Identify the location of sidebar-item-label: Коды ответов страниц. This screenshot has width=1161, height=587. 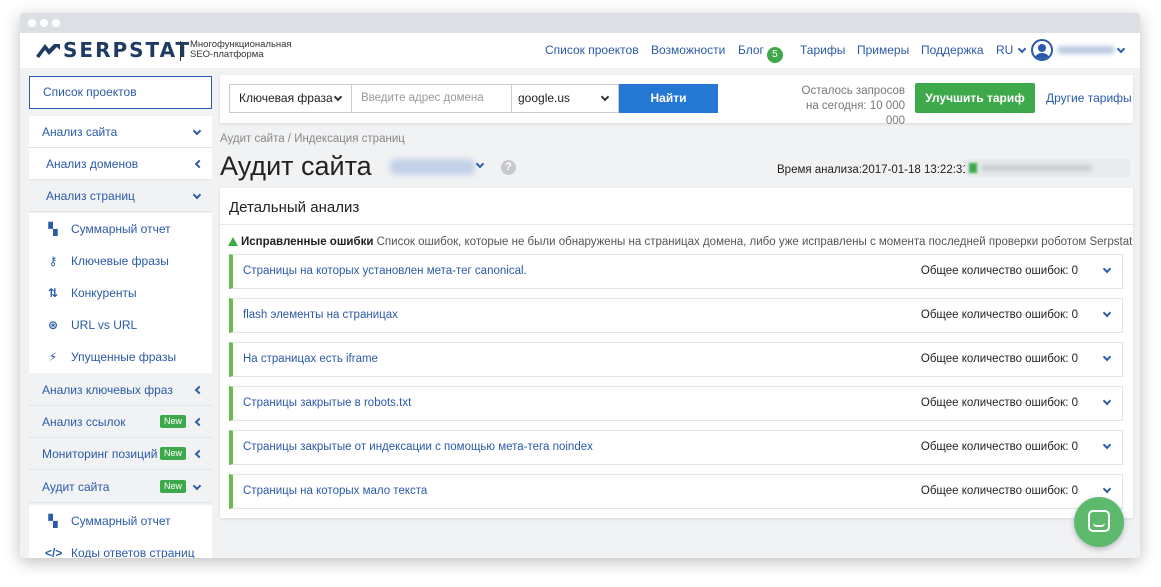
(133, 552).